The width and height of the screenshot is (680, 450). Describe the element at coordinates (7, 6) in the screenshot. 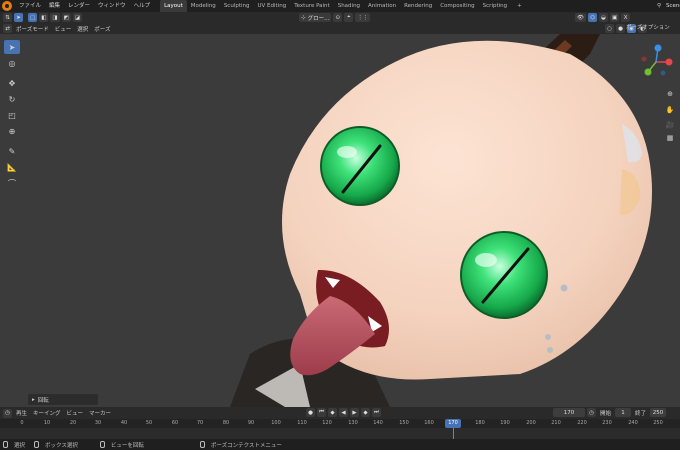

I see `blender-logo-icon` at that location.